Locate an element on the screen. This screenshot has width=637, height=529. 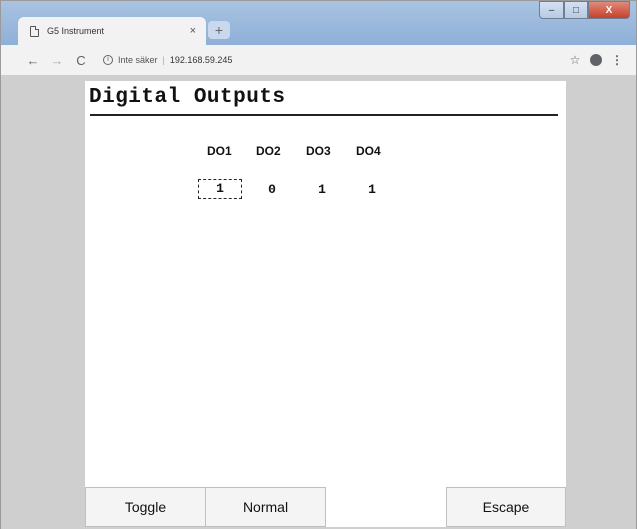
escape-button: Escape is located at coordinates (506, 507).